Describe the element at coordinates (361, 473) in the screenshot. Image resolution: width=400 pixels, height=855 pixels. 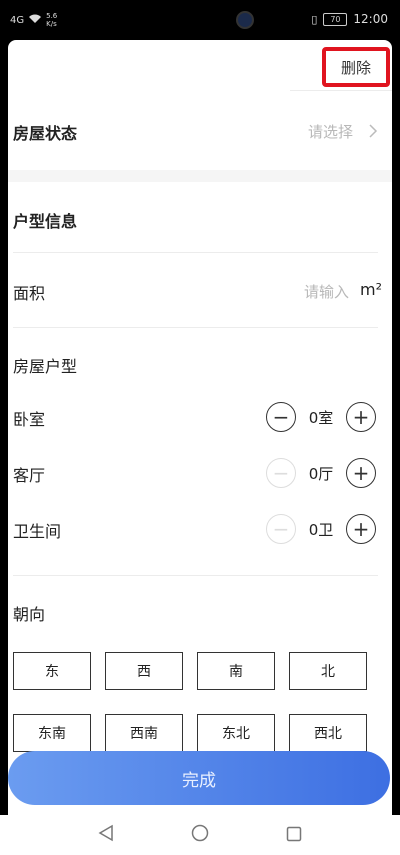
I see `living-room-plus-icon: +` at that location.